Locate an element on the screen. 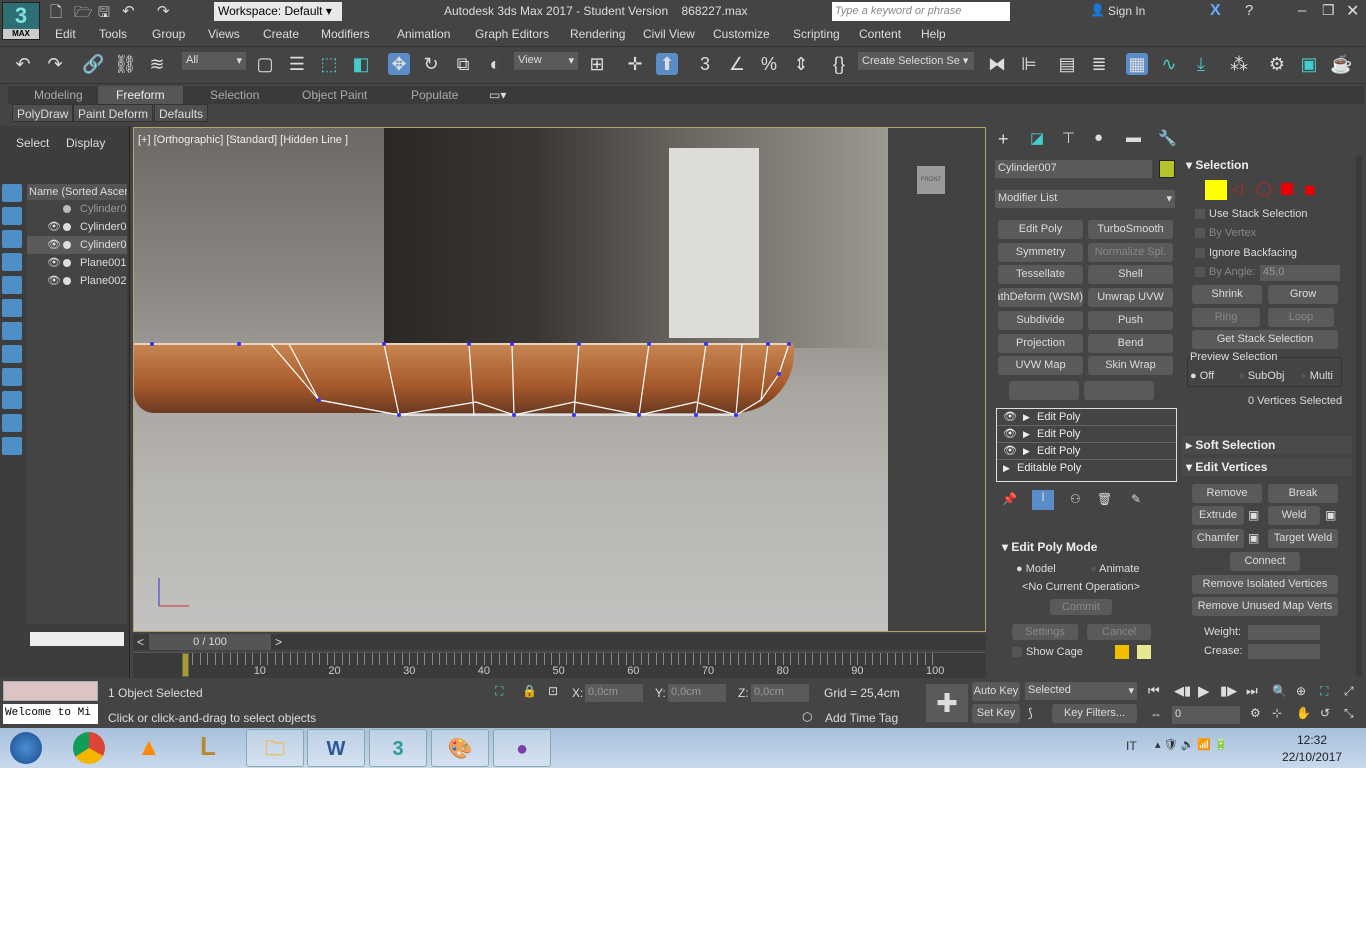 This screenshot has width=1366, height=940. edit-named-sel-icon: {} is located at coordinates (839, 64).